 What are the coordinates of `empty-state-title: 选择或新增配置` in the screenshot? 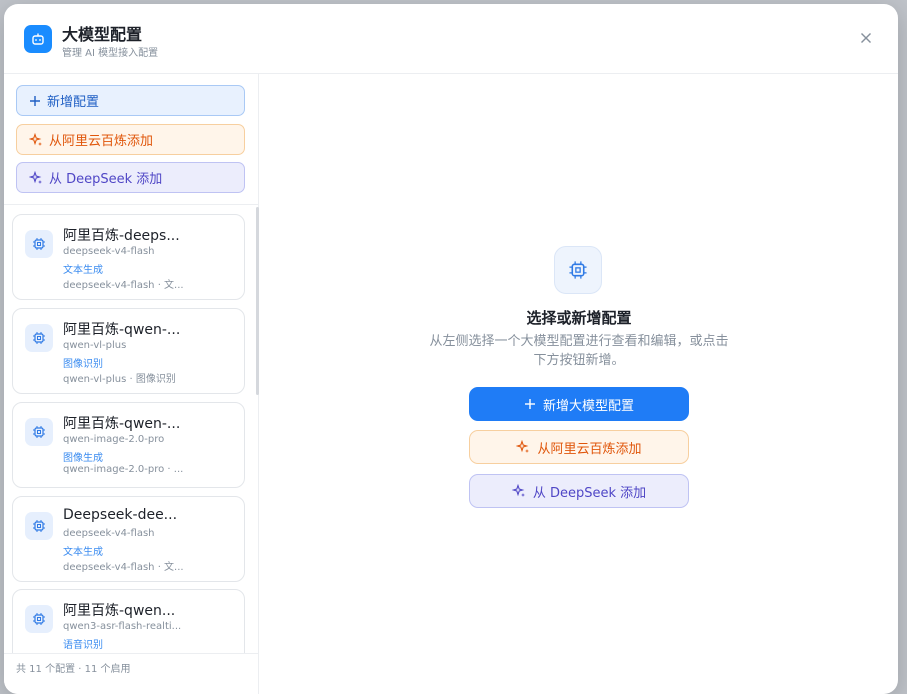 It's located at (579, 318).